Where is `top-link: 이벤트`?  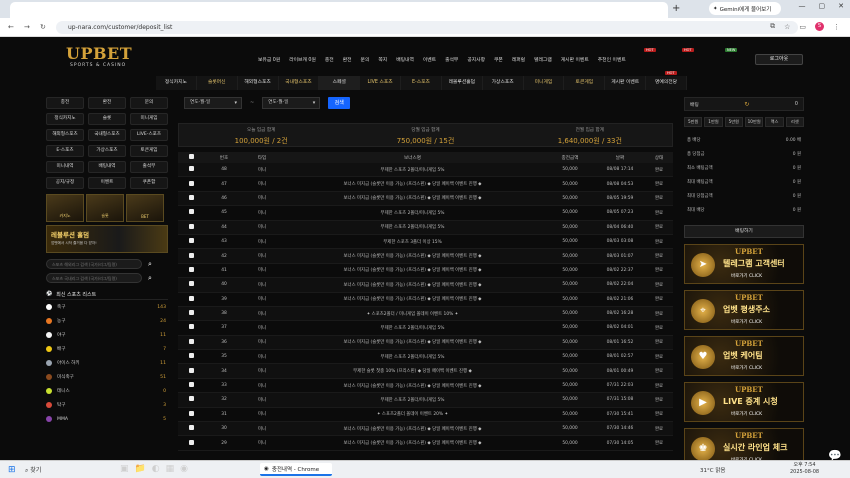 top-link: 이벤트 is located at coordinates (429, 59).